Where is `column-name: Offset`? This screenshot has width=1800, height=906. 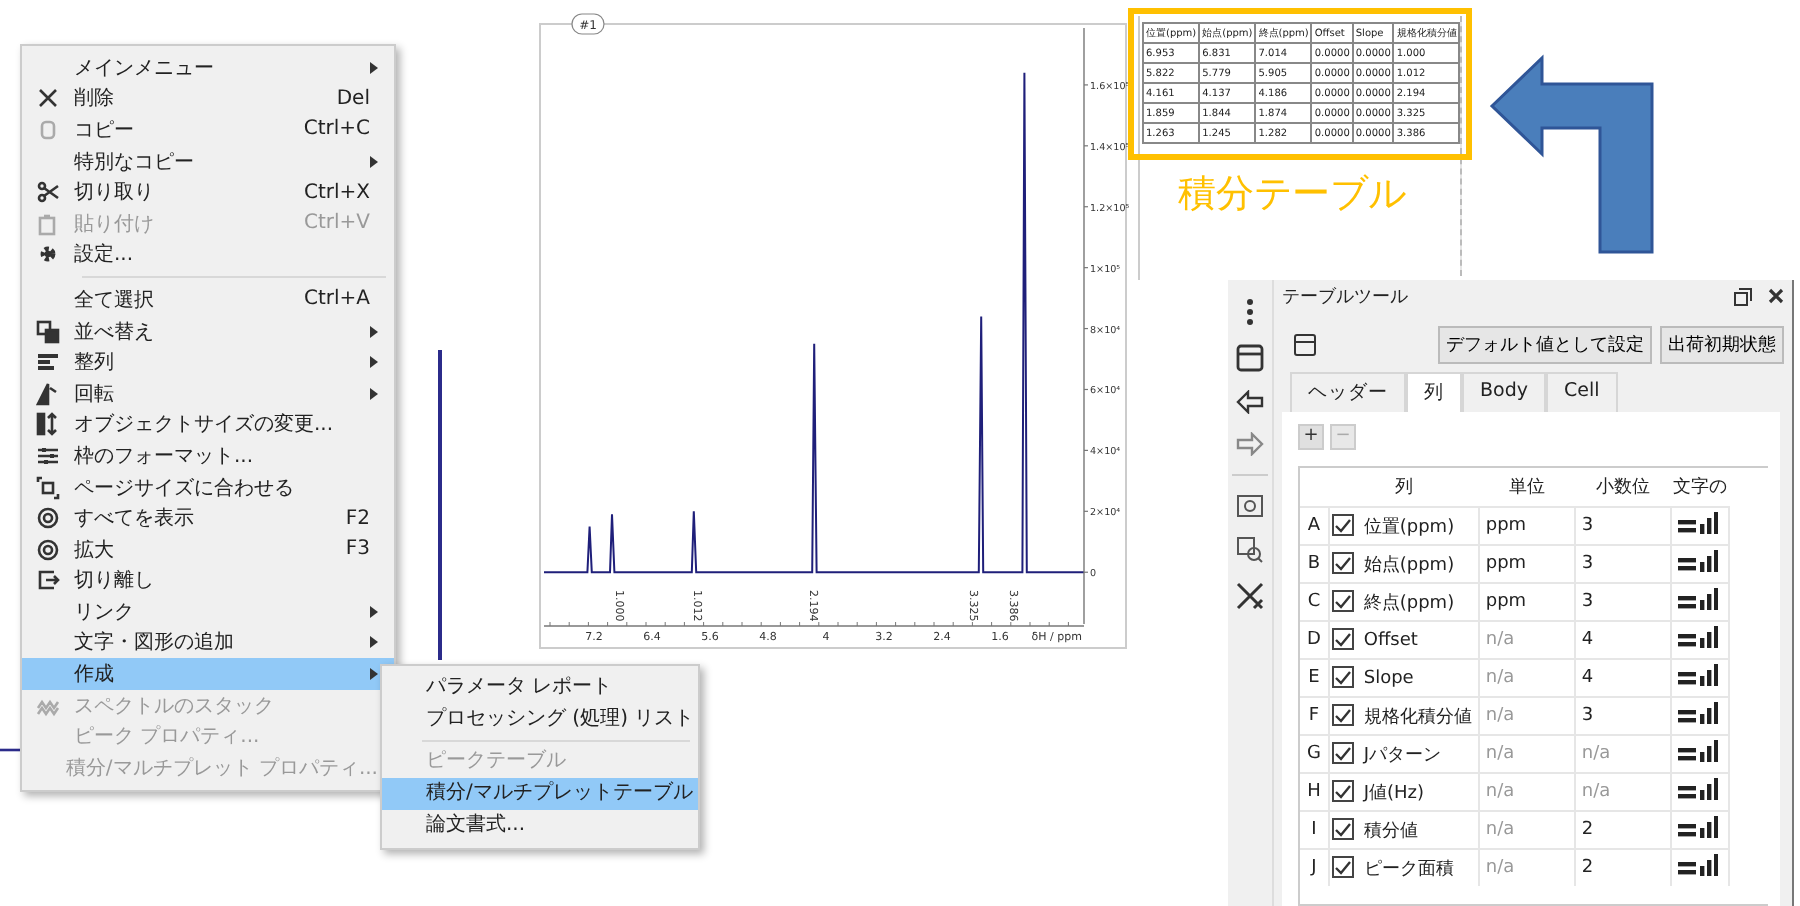
column-name: Offset is located at coordinates (1390, 641).